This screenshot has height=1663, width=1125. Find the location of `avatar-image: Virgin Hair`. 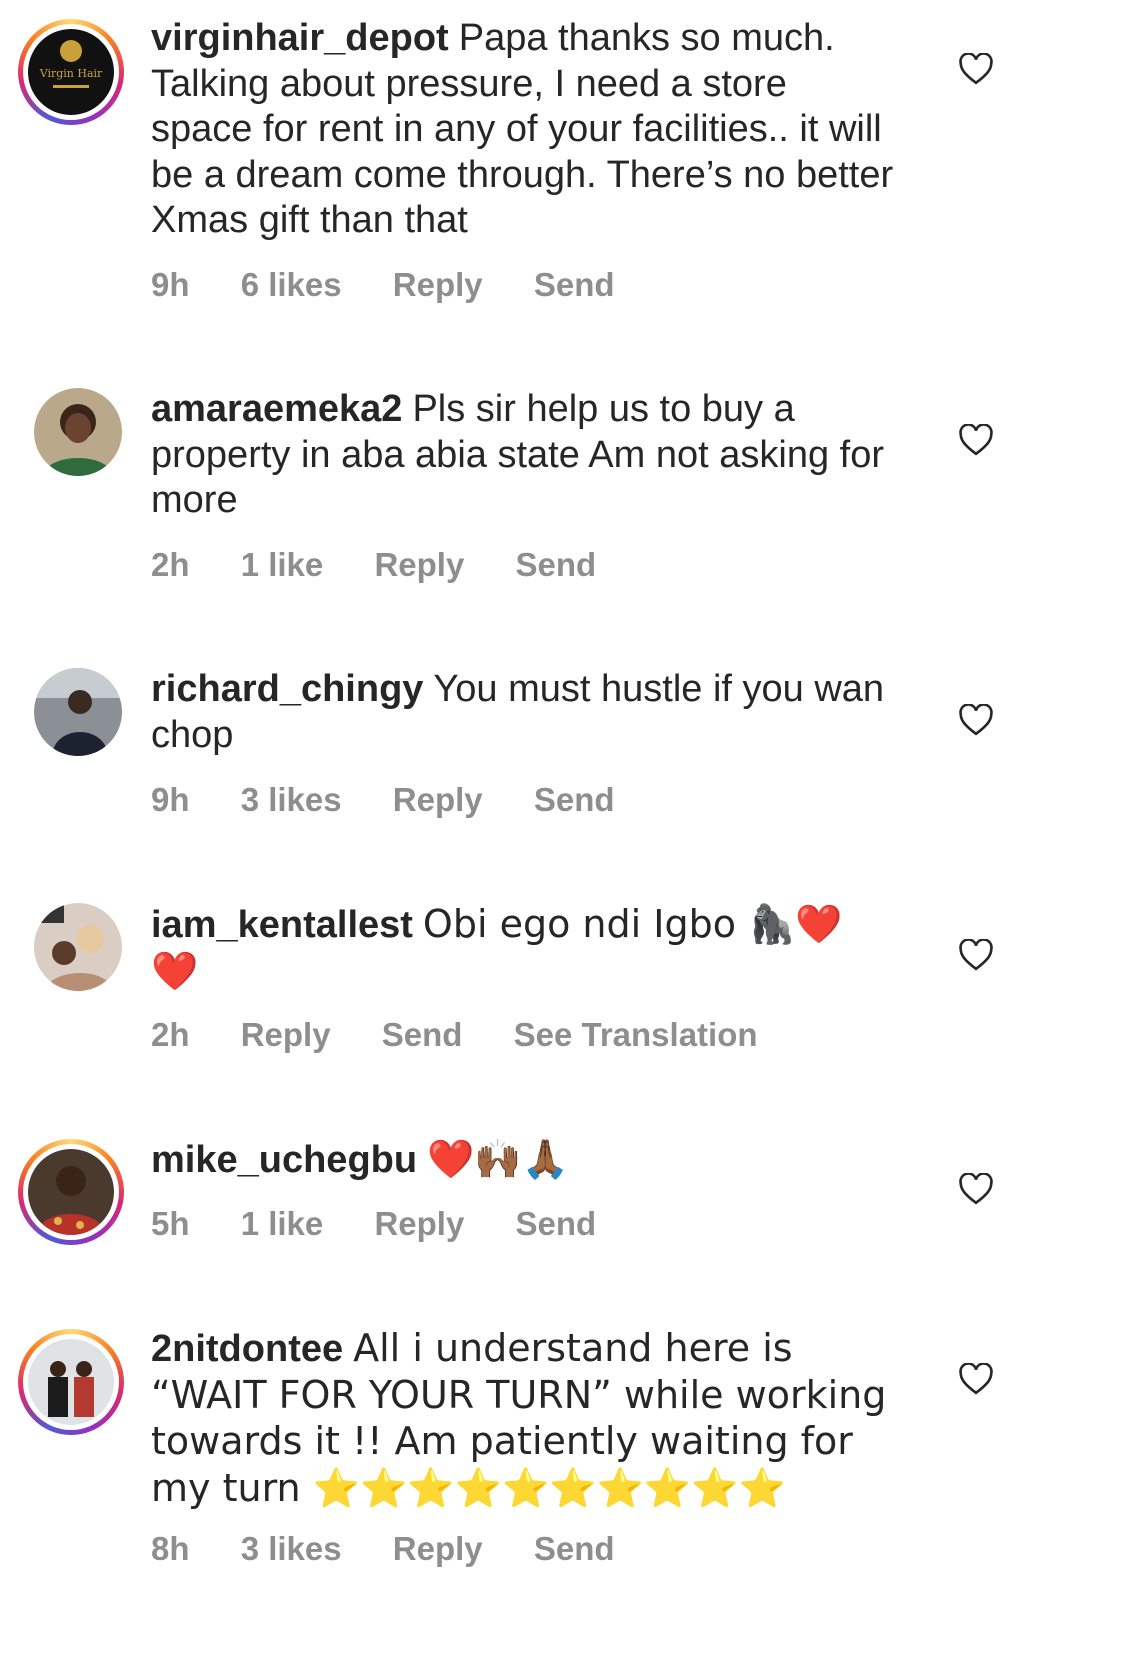

avatar-image: Virgin Hair is located at coordinates (71, 72).